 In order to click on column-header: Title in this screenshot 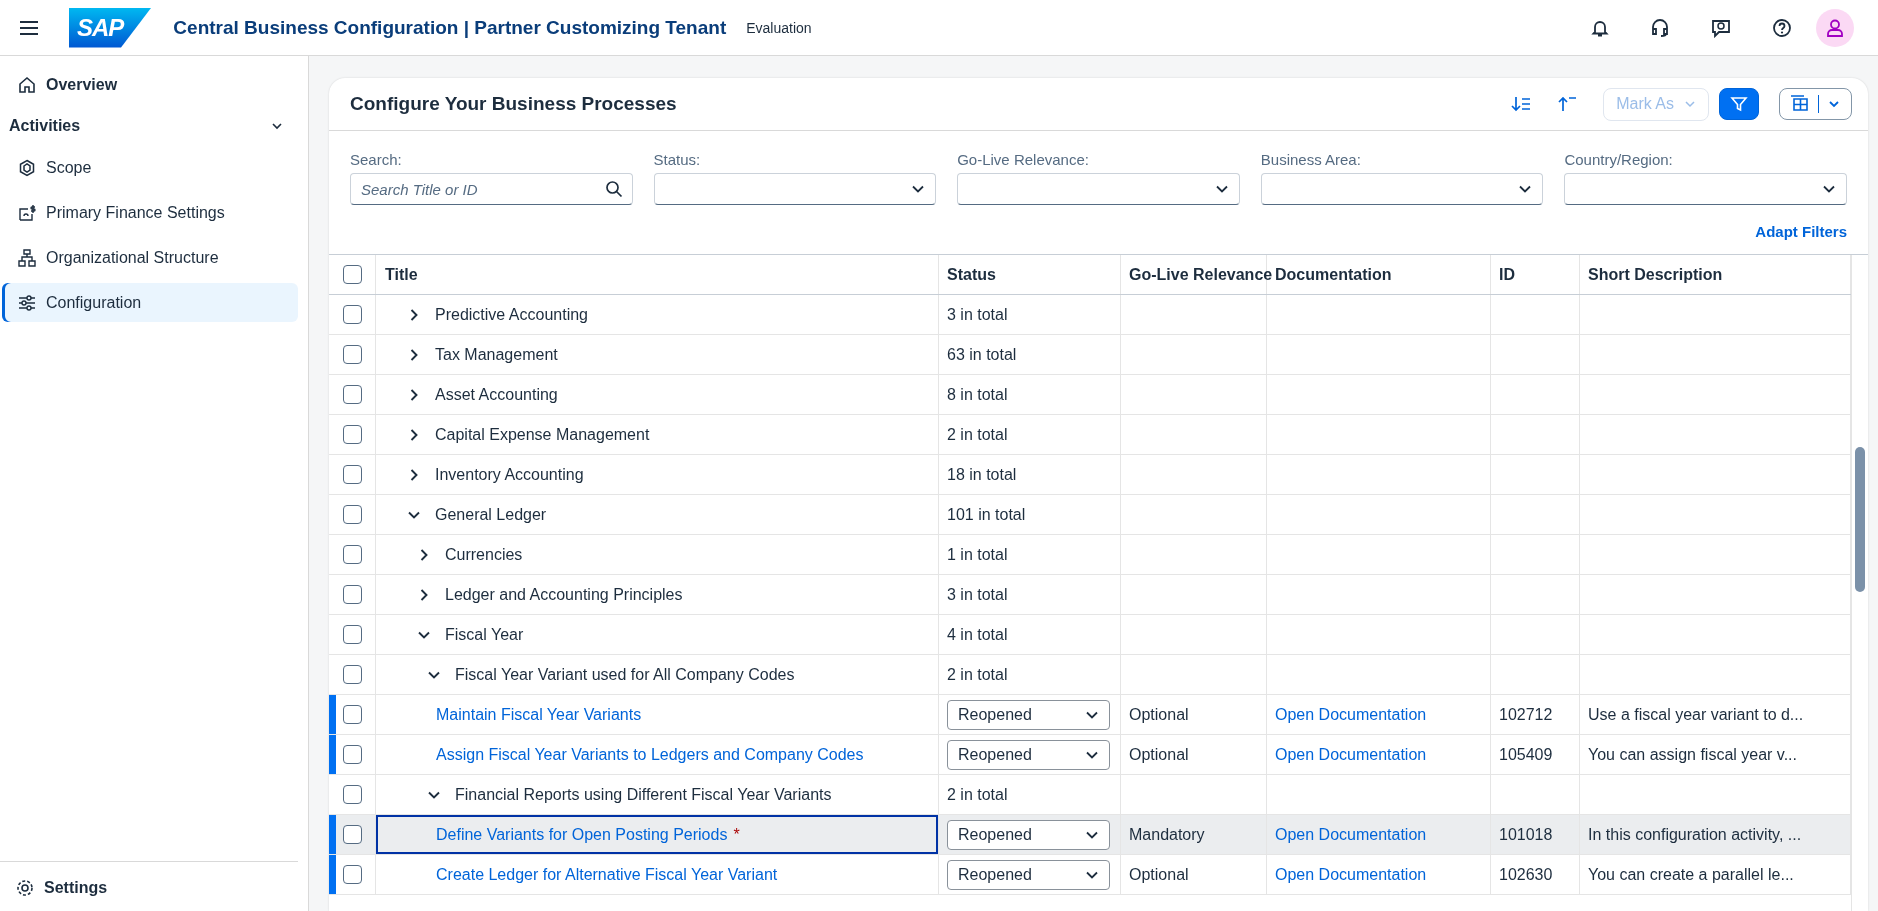, I will do `click(401, 274)`.